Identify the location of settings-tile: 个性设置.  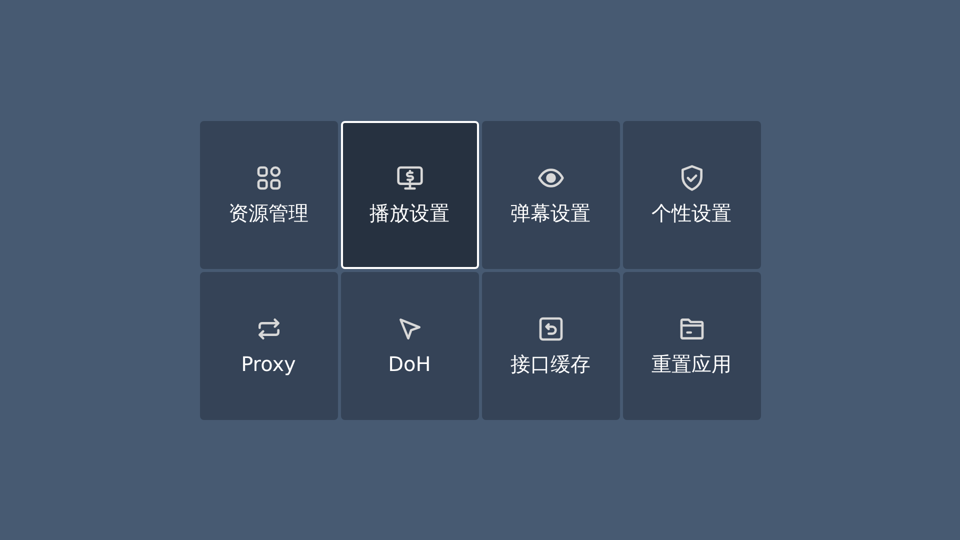
(691, 194).